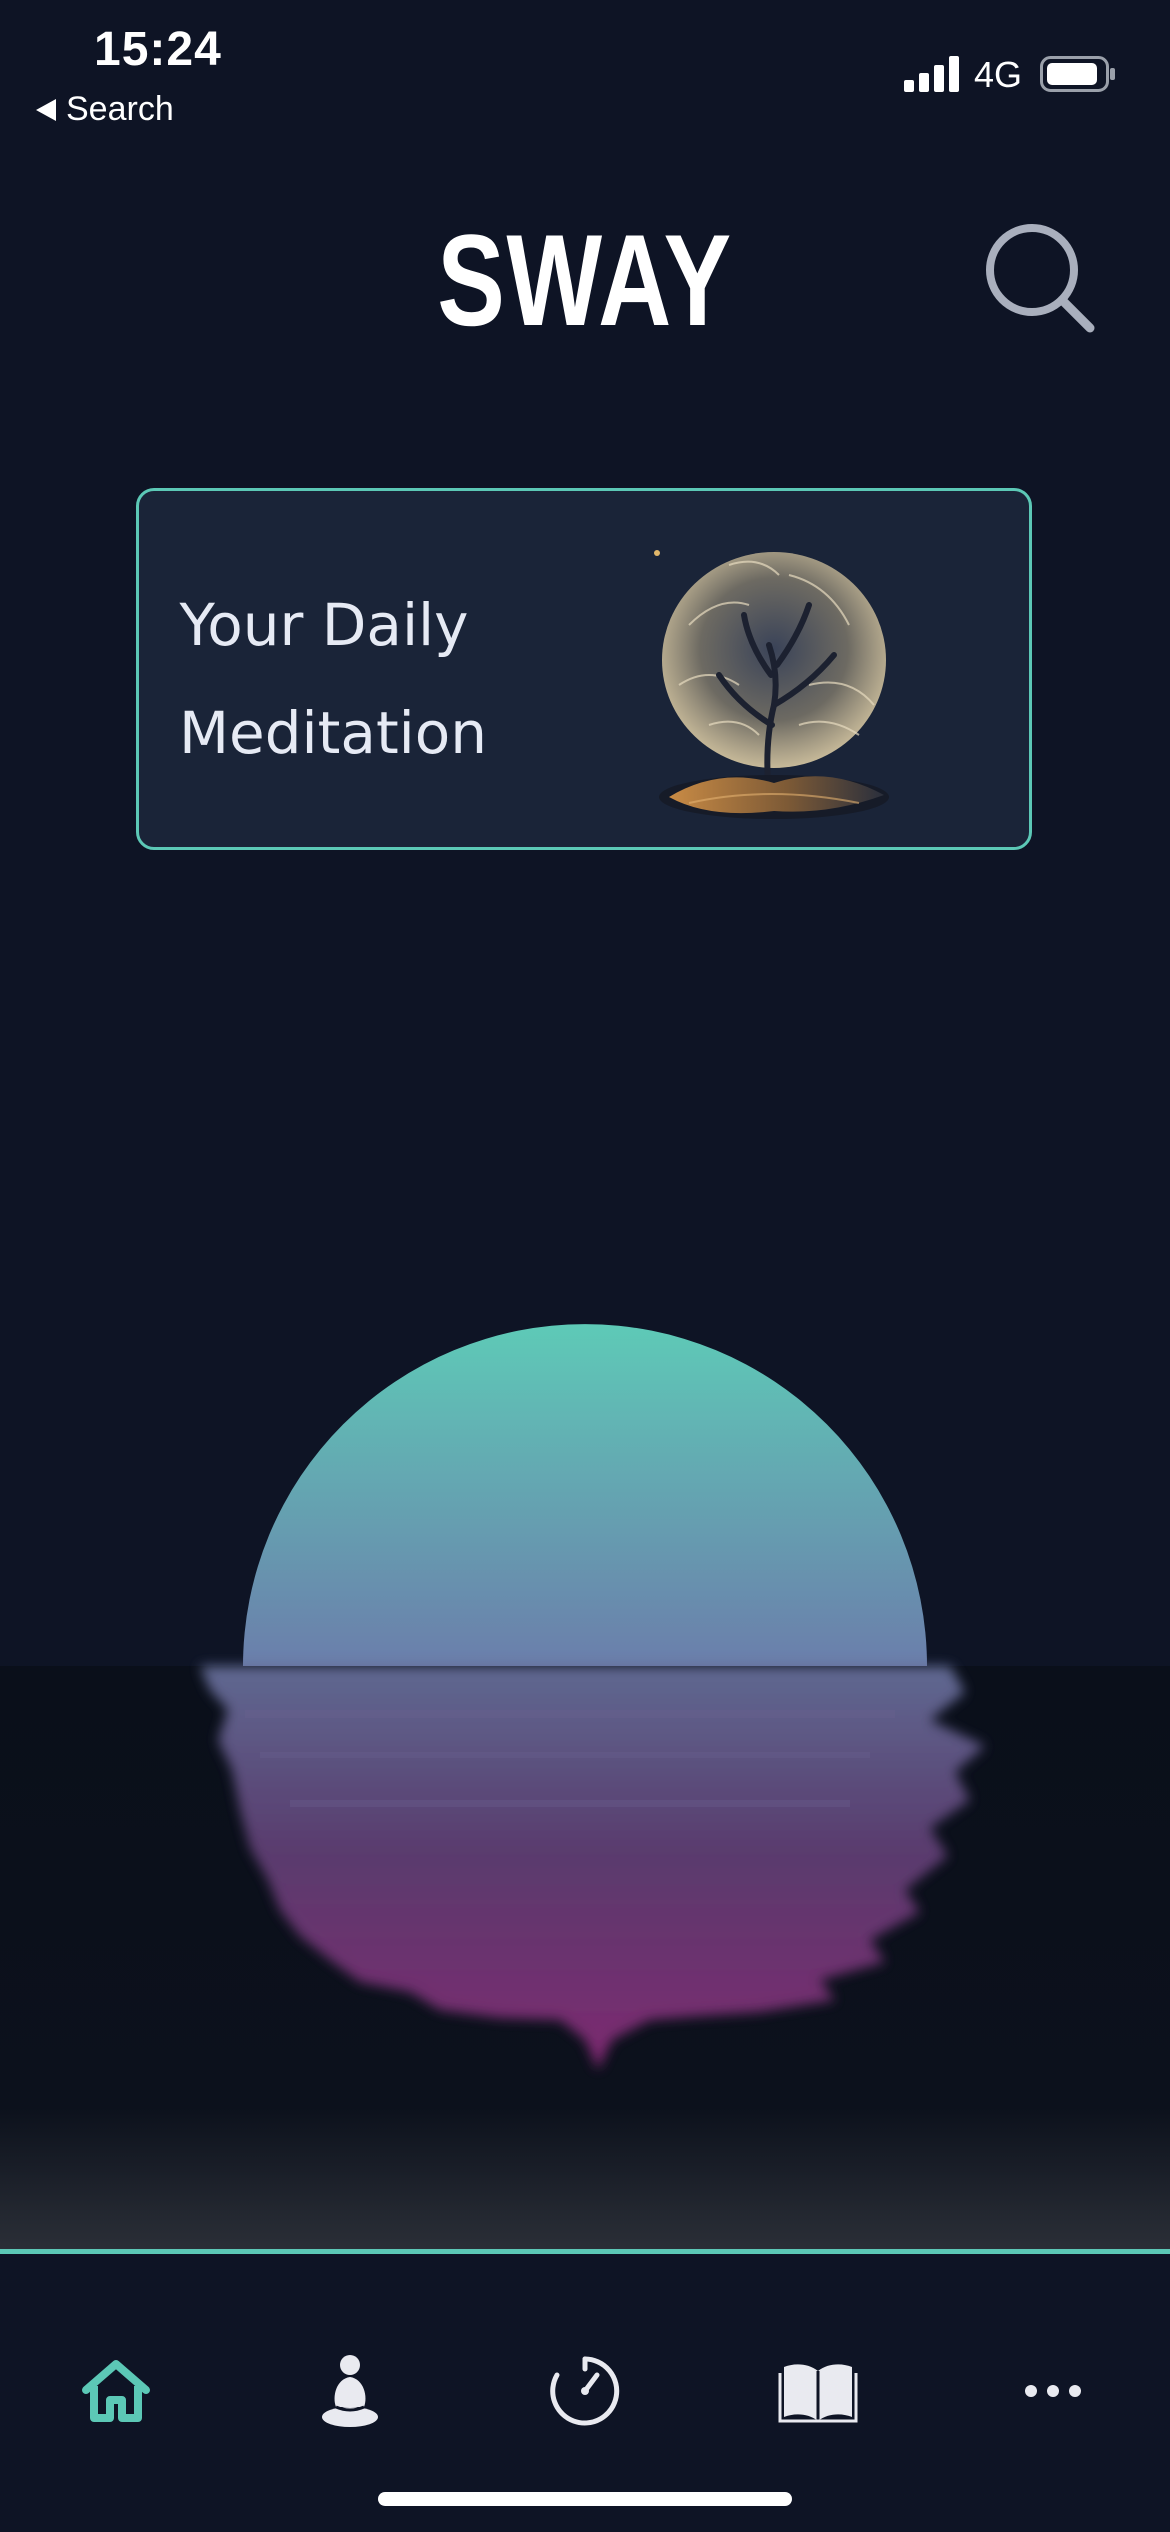 The width and height of the screenshot is (1170, 2532). I want to click on tab-meditate, so click(350, 2391).